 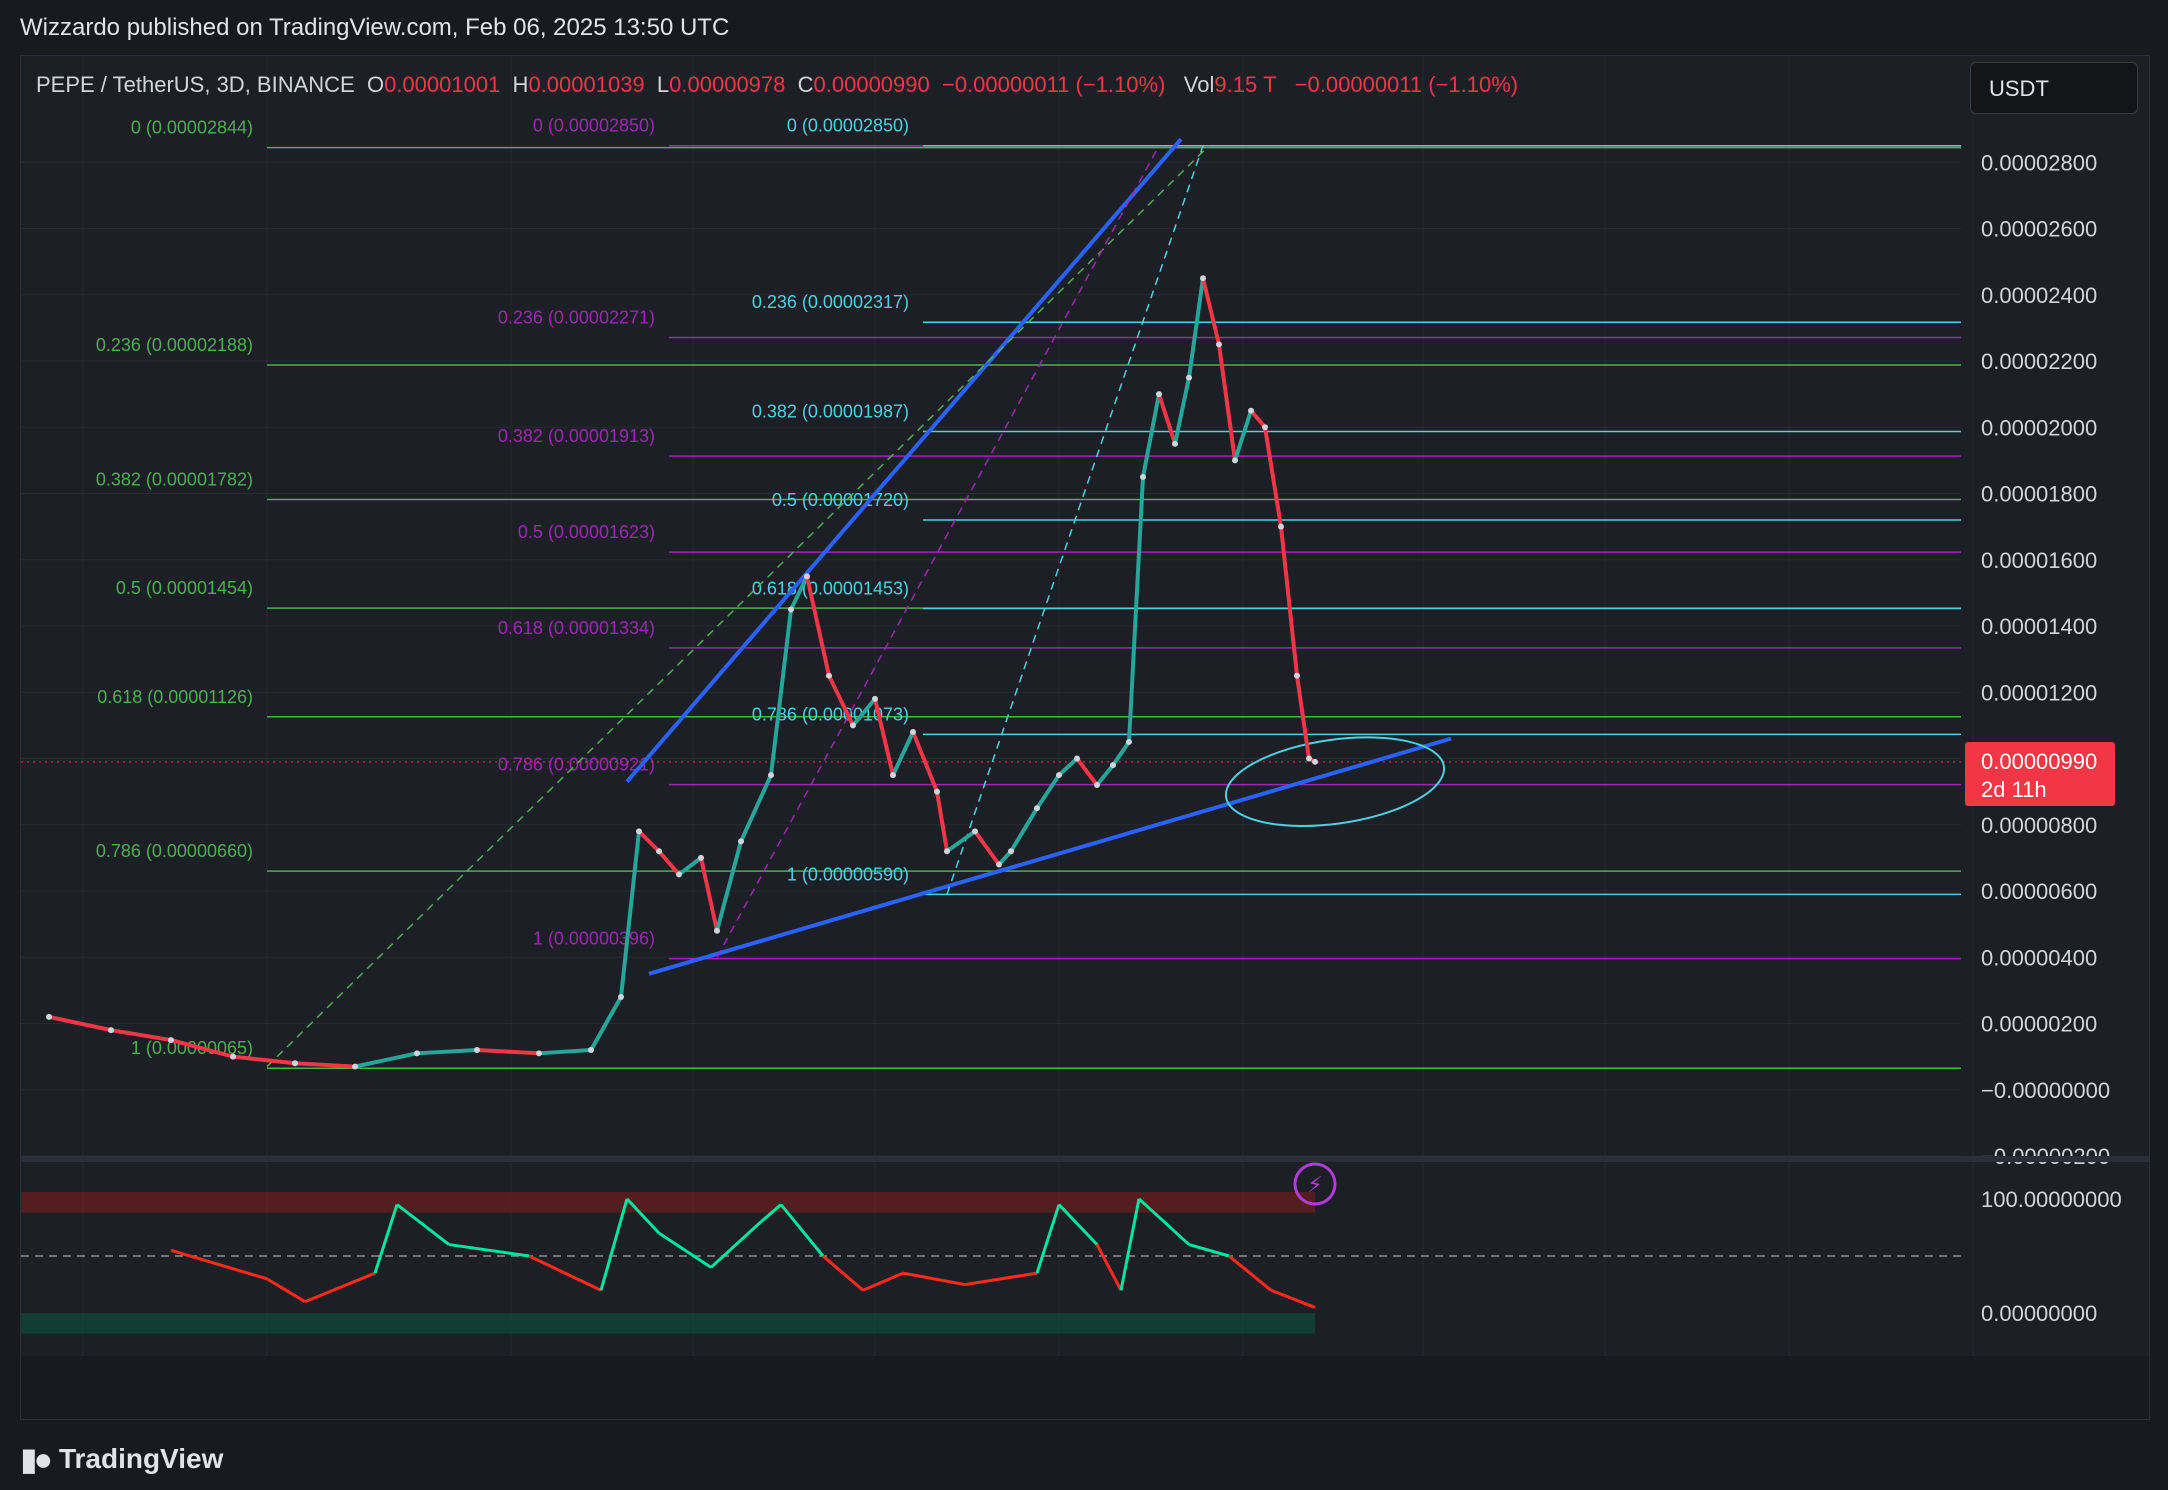 What do you see at coordinates (2039, 229) in the screenshot?
I see `y-tick-label: 0.00002600` at bounding box center [2039, 229].